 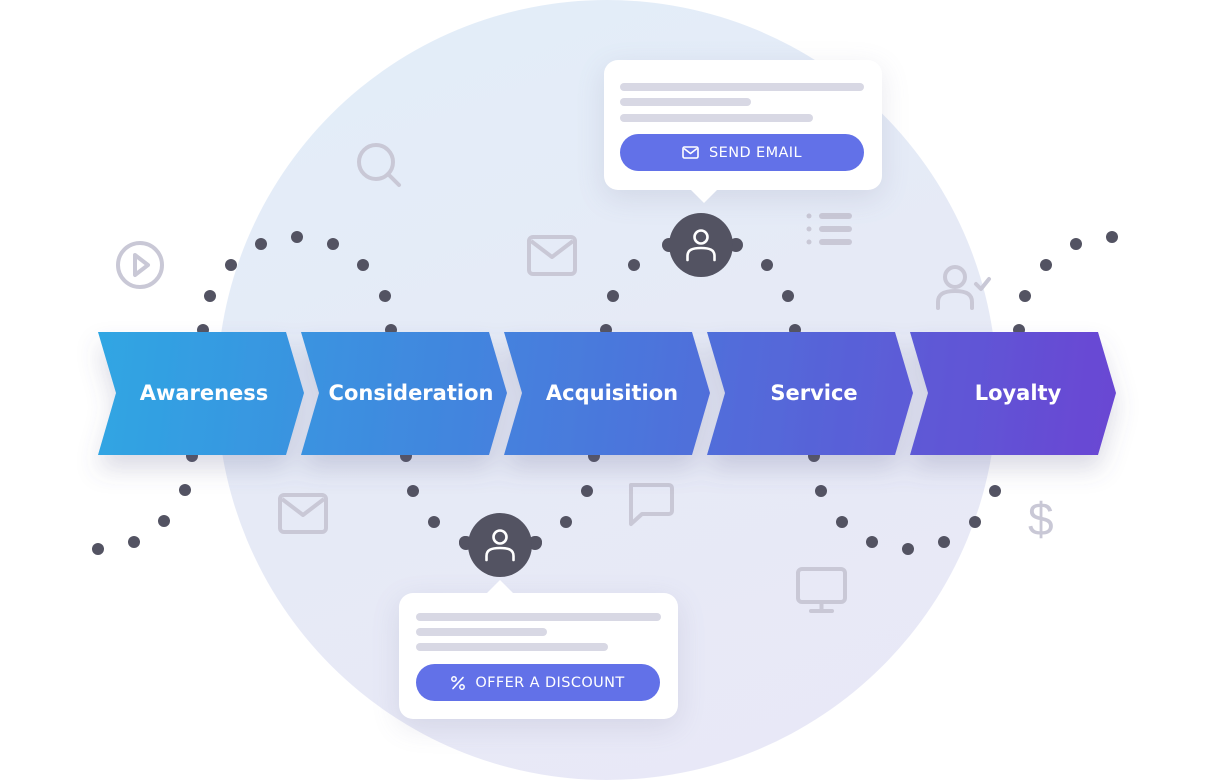 What do you see at coordinates (204, 393) in the screenshot?
I see `stage-awareness-label: Awareness` at bounding box center [204, 393].